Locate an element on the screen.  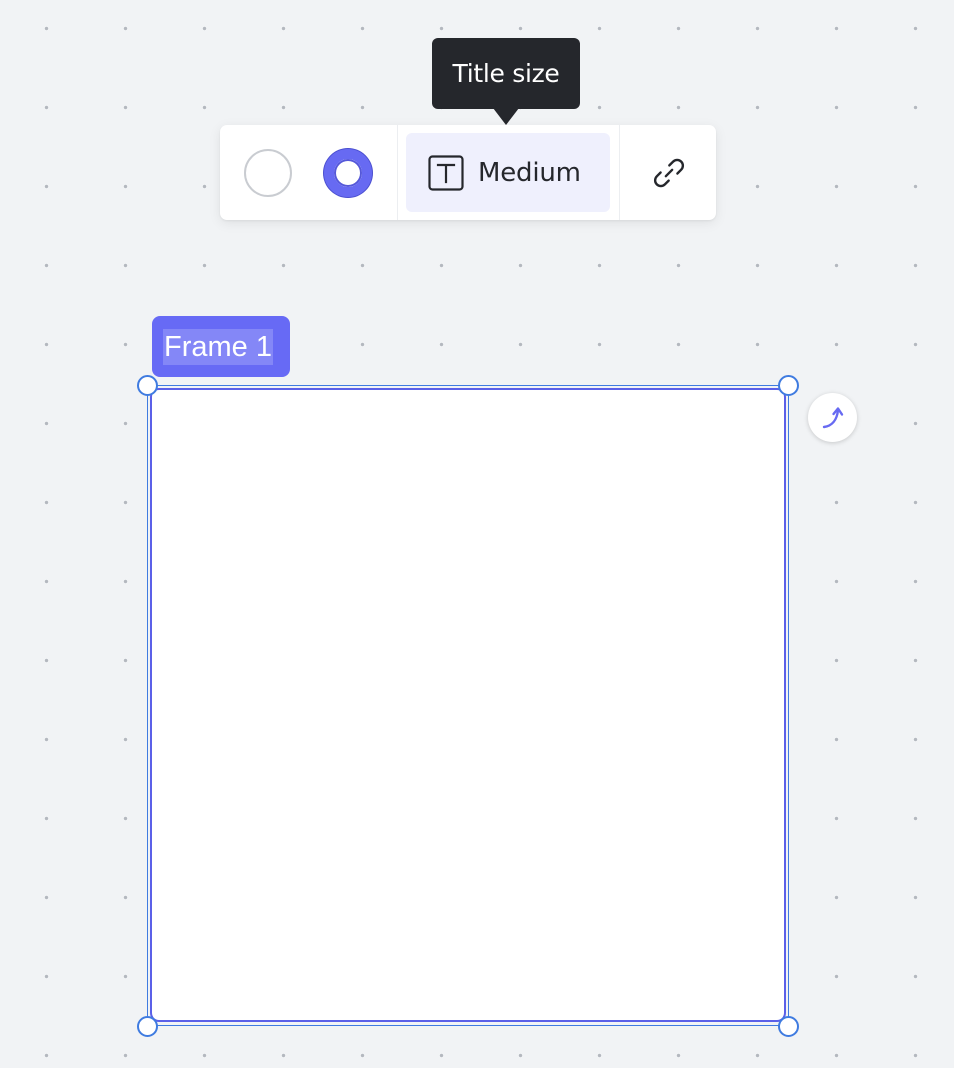
resize-handle-top-right is located at coordinates (788, 385).